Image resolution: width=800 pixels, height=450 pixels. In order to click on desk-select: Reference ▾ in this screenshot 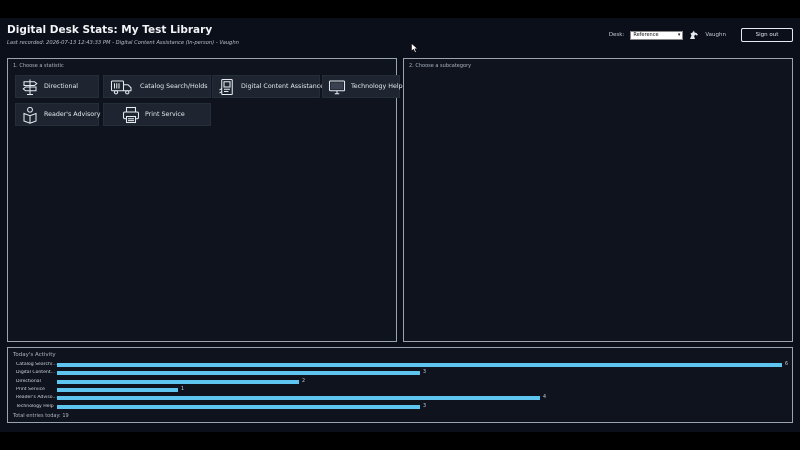, I will do `click(657, 35)`.